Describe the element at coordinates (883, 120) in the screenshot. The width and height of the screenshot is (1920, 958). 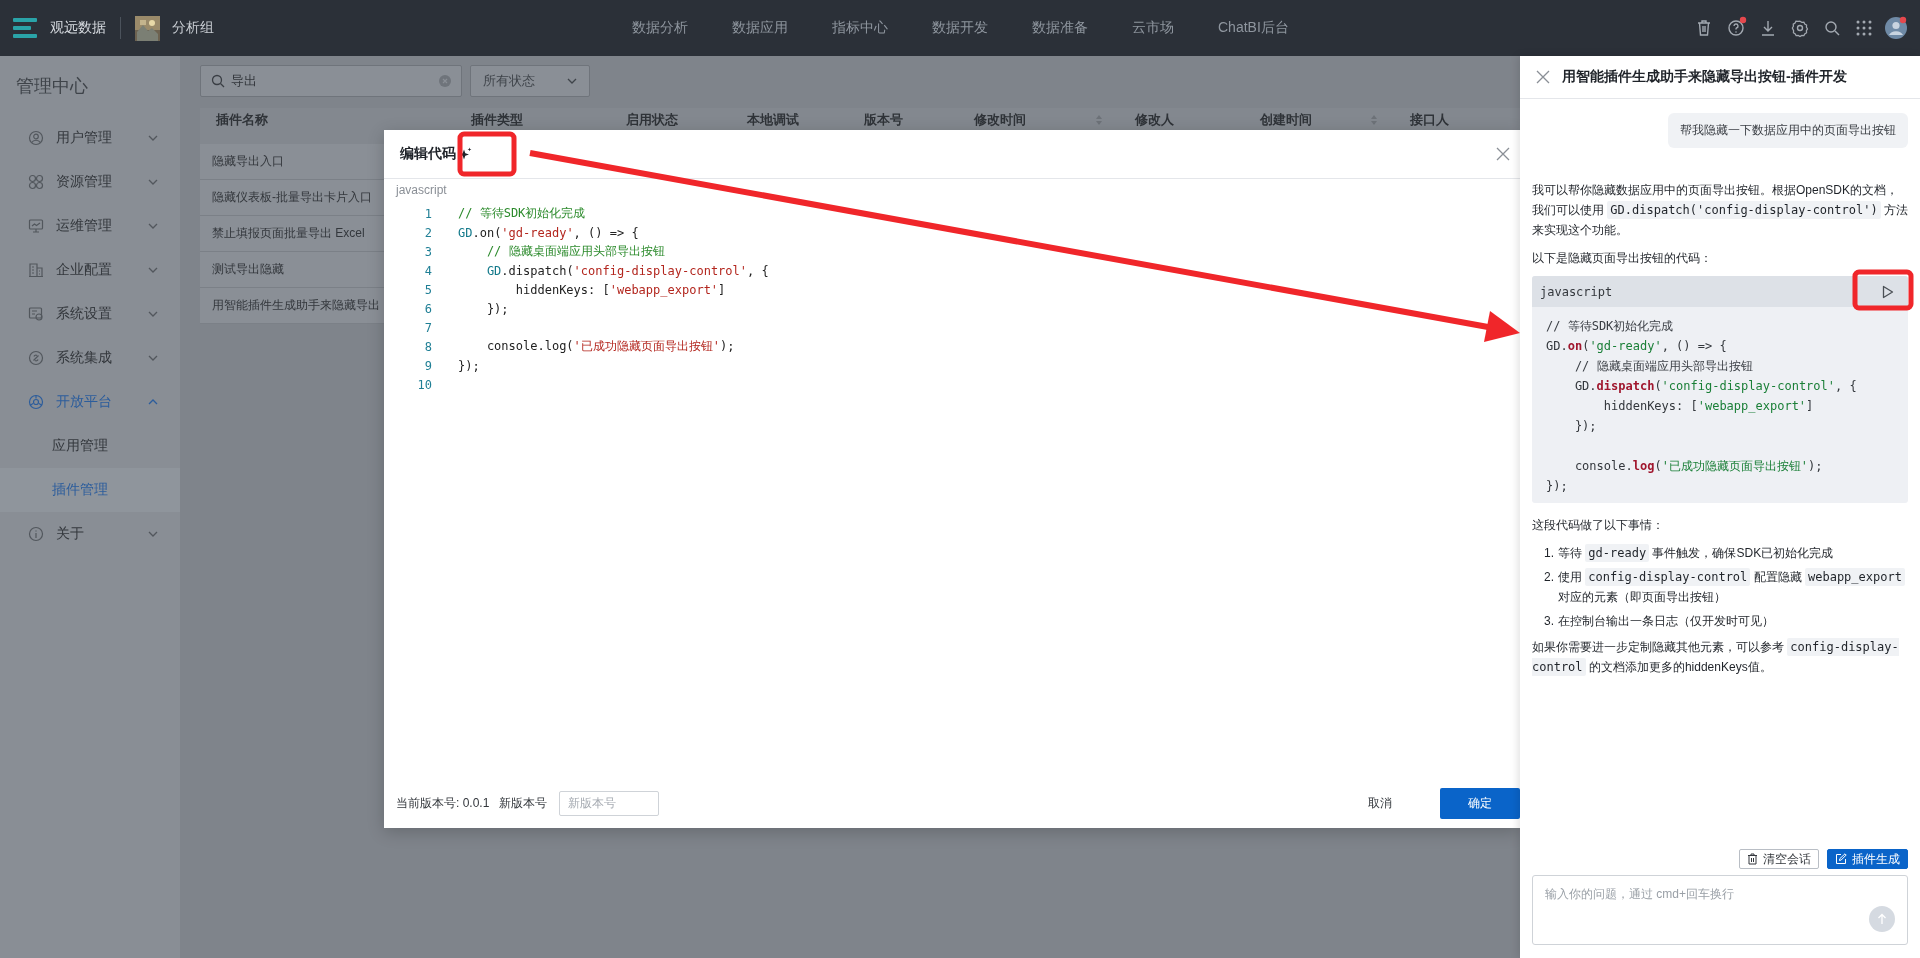
I see `column-header: 版本号` at that location.